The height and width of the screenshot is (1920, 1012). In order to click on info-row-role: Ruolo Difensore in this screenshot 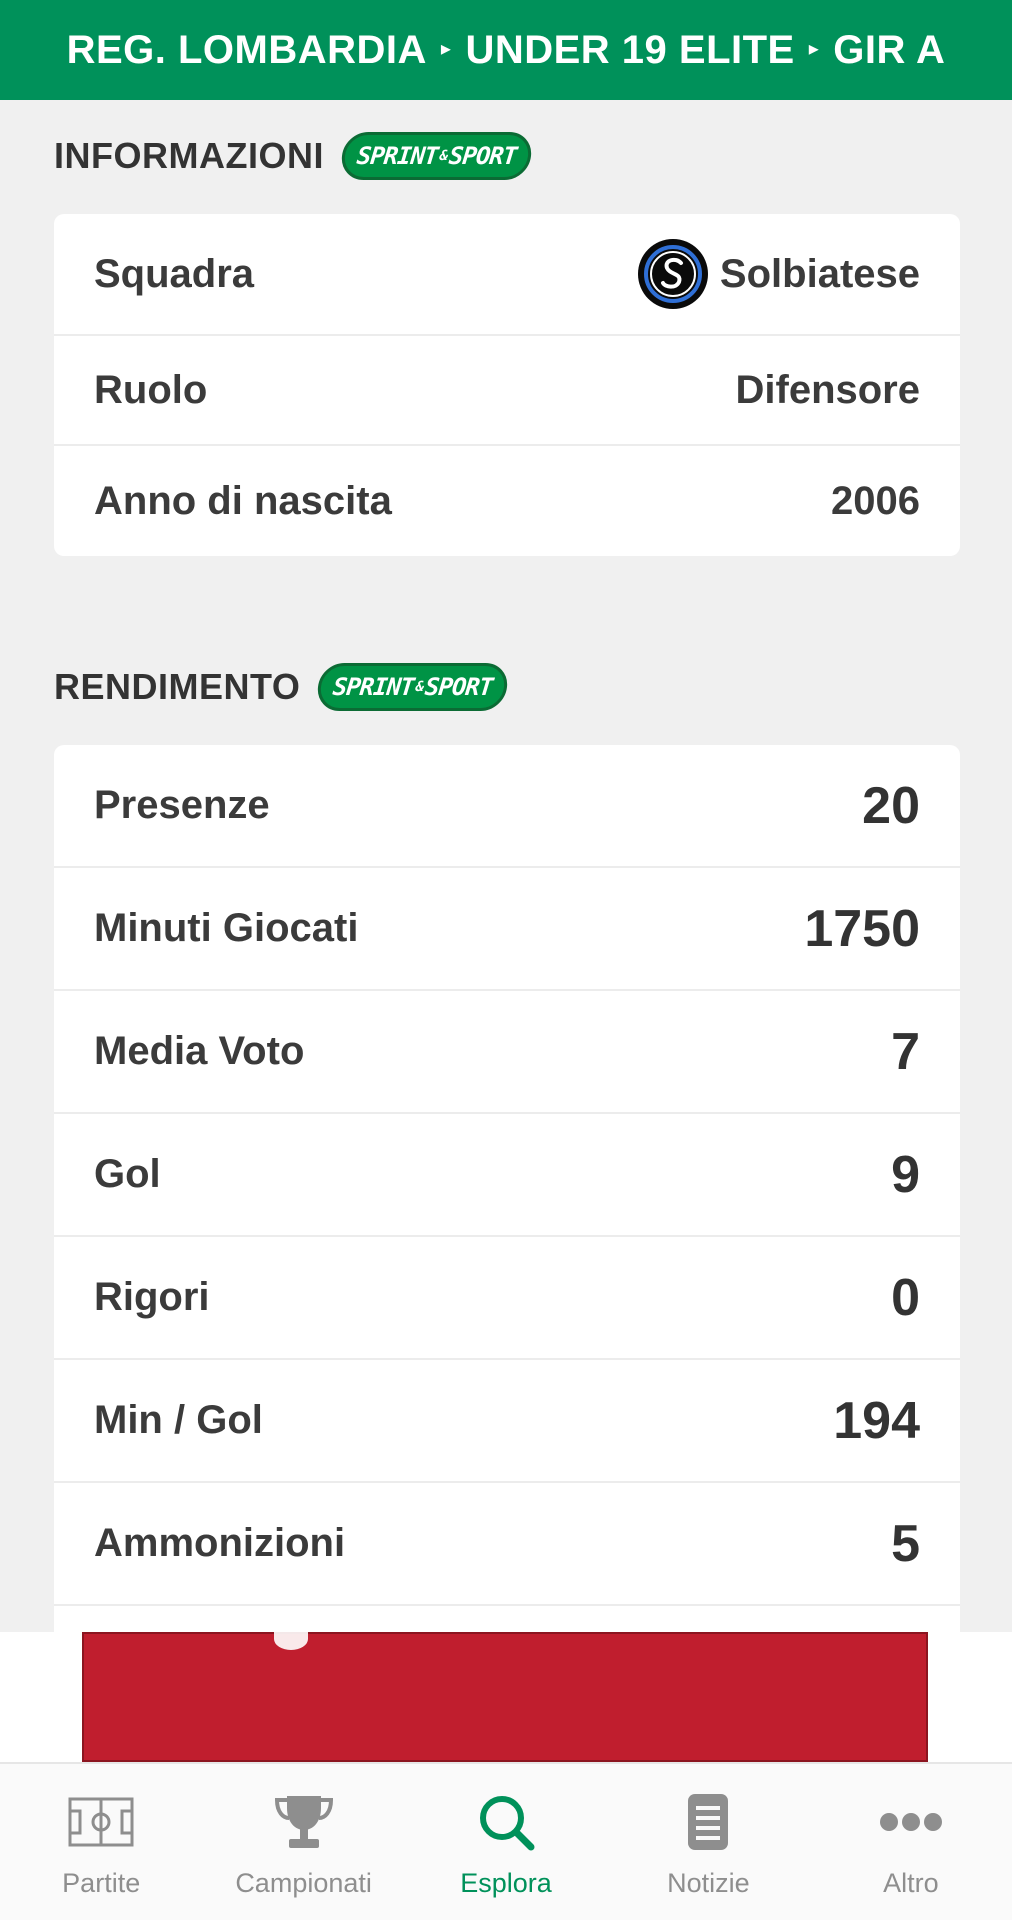, I will do `click(507, 391)`.